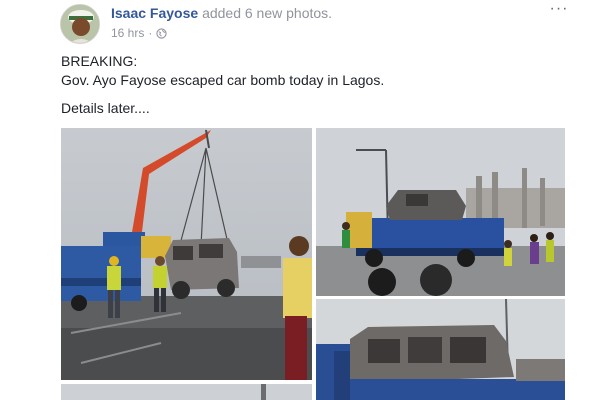 This screenshot has width=600, height=400. Describe the element at coordinates (161, 33) in the screenshot. I see `globe-icon` at that location.